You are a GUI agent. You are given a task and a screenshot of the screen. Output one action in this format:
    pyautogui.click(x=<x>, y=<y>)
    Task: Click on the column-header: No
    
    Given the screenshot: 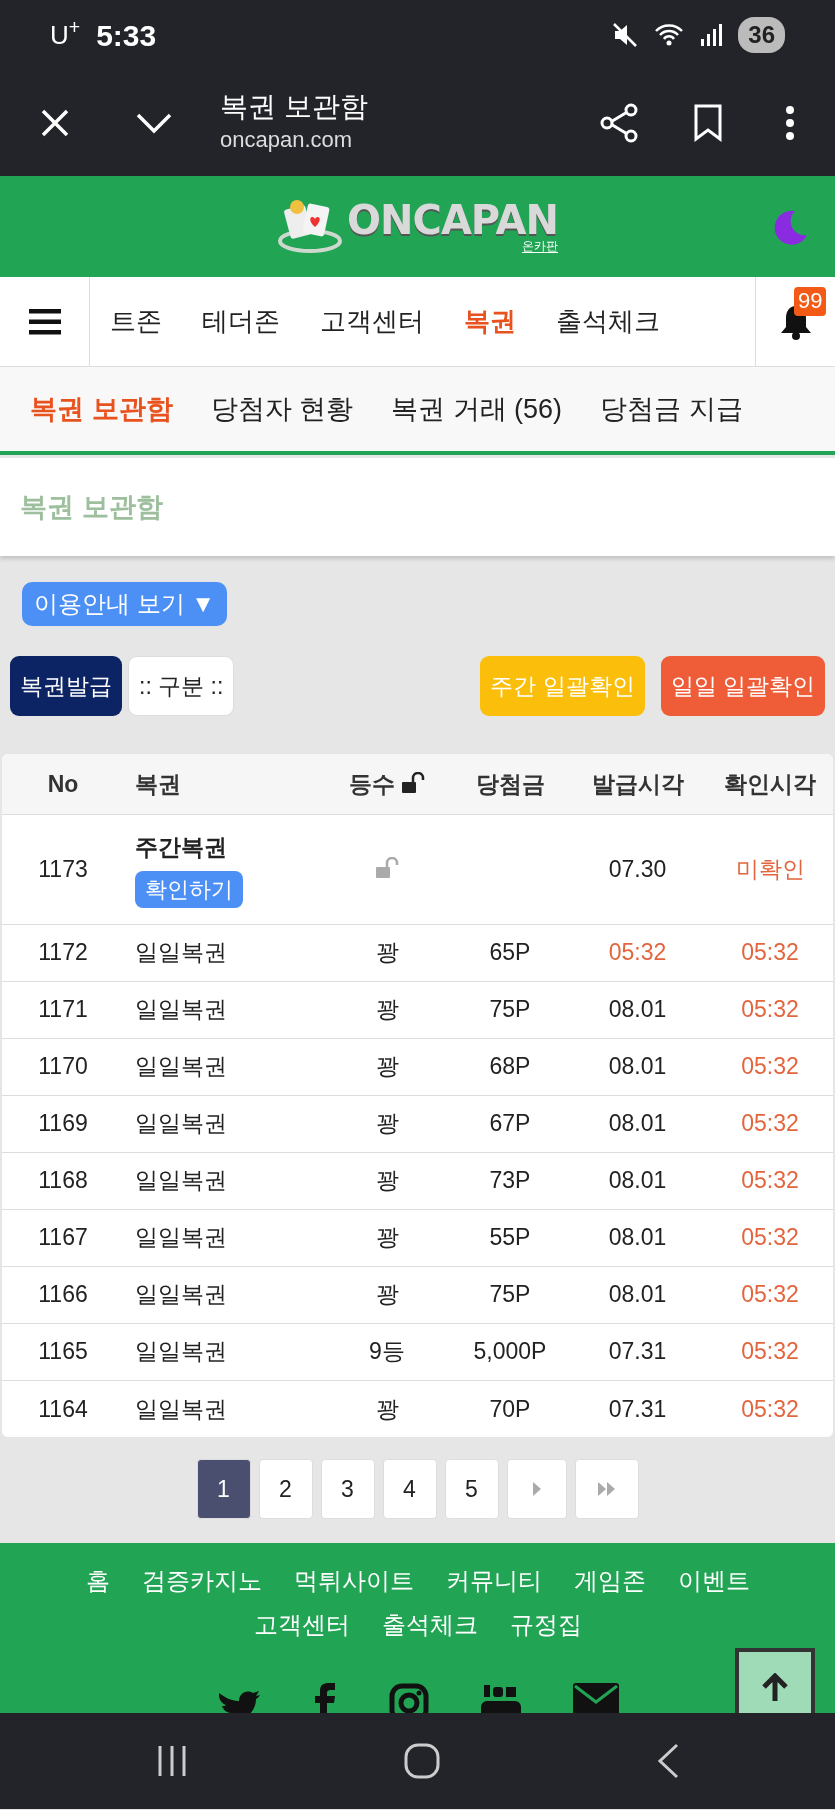 What is the action you would take?
    pyautogui.click(x=63, y=783)
    